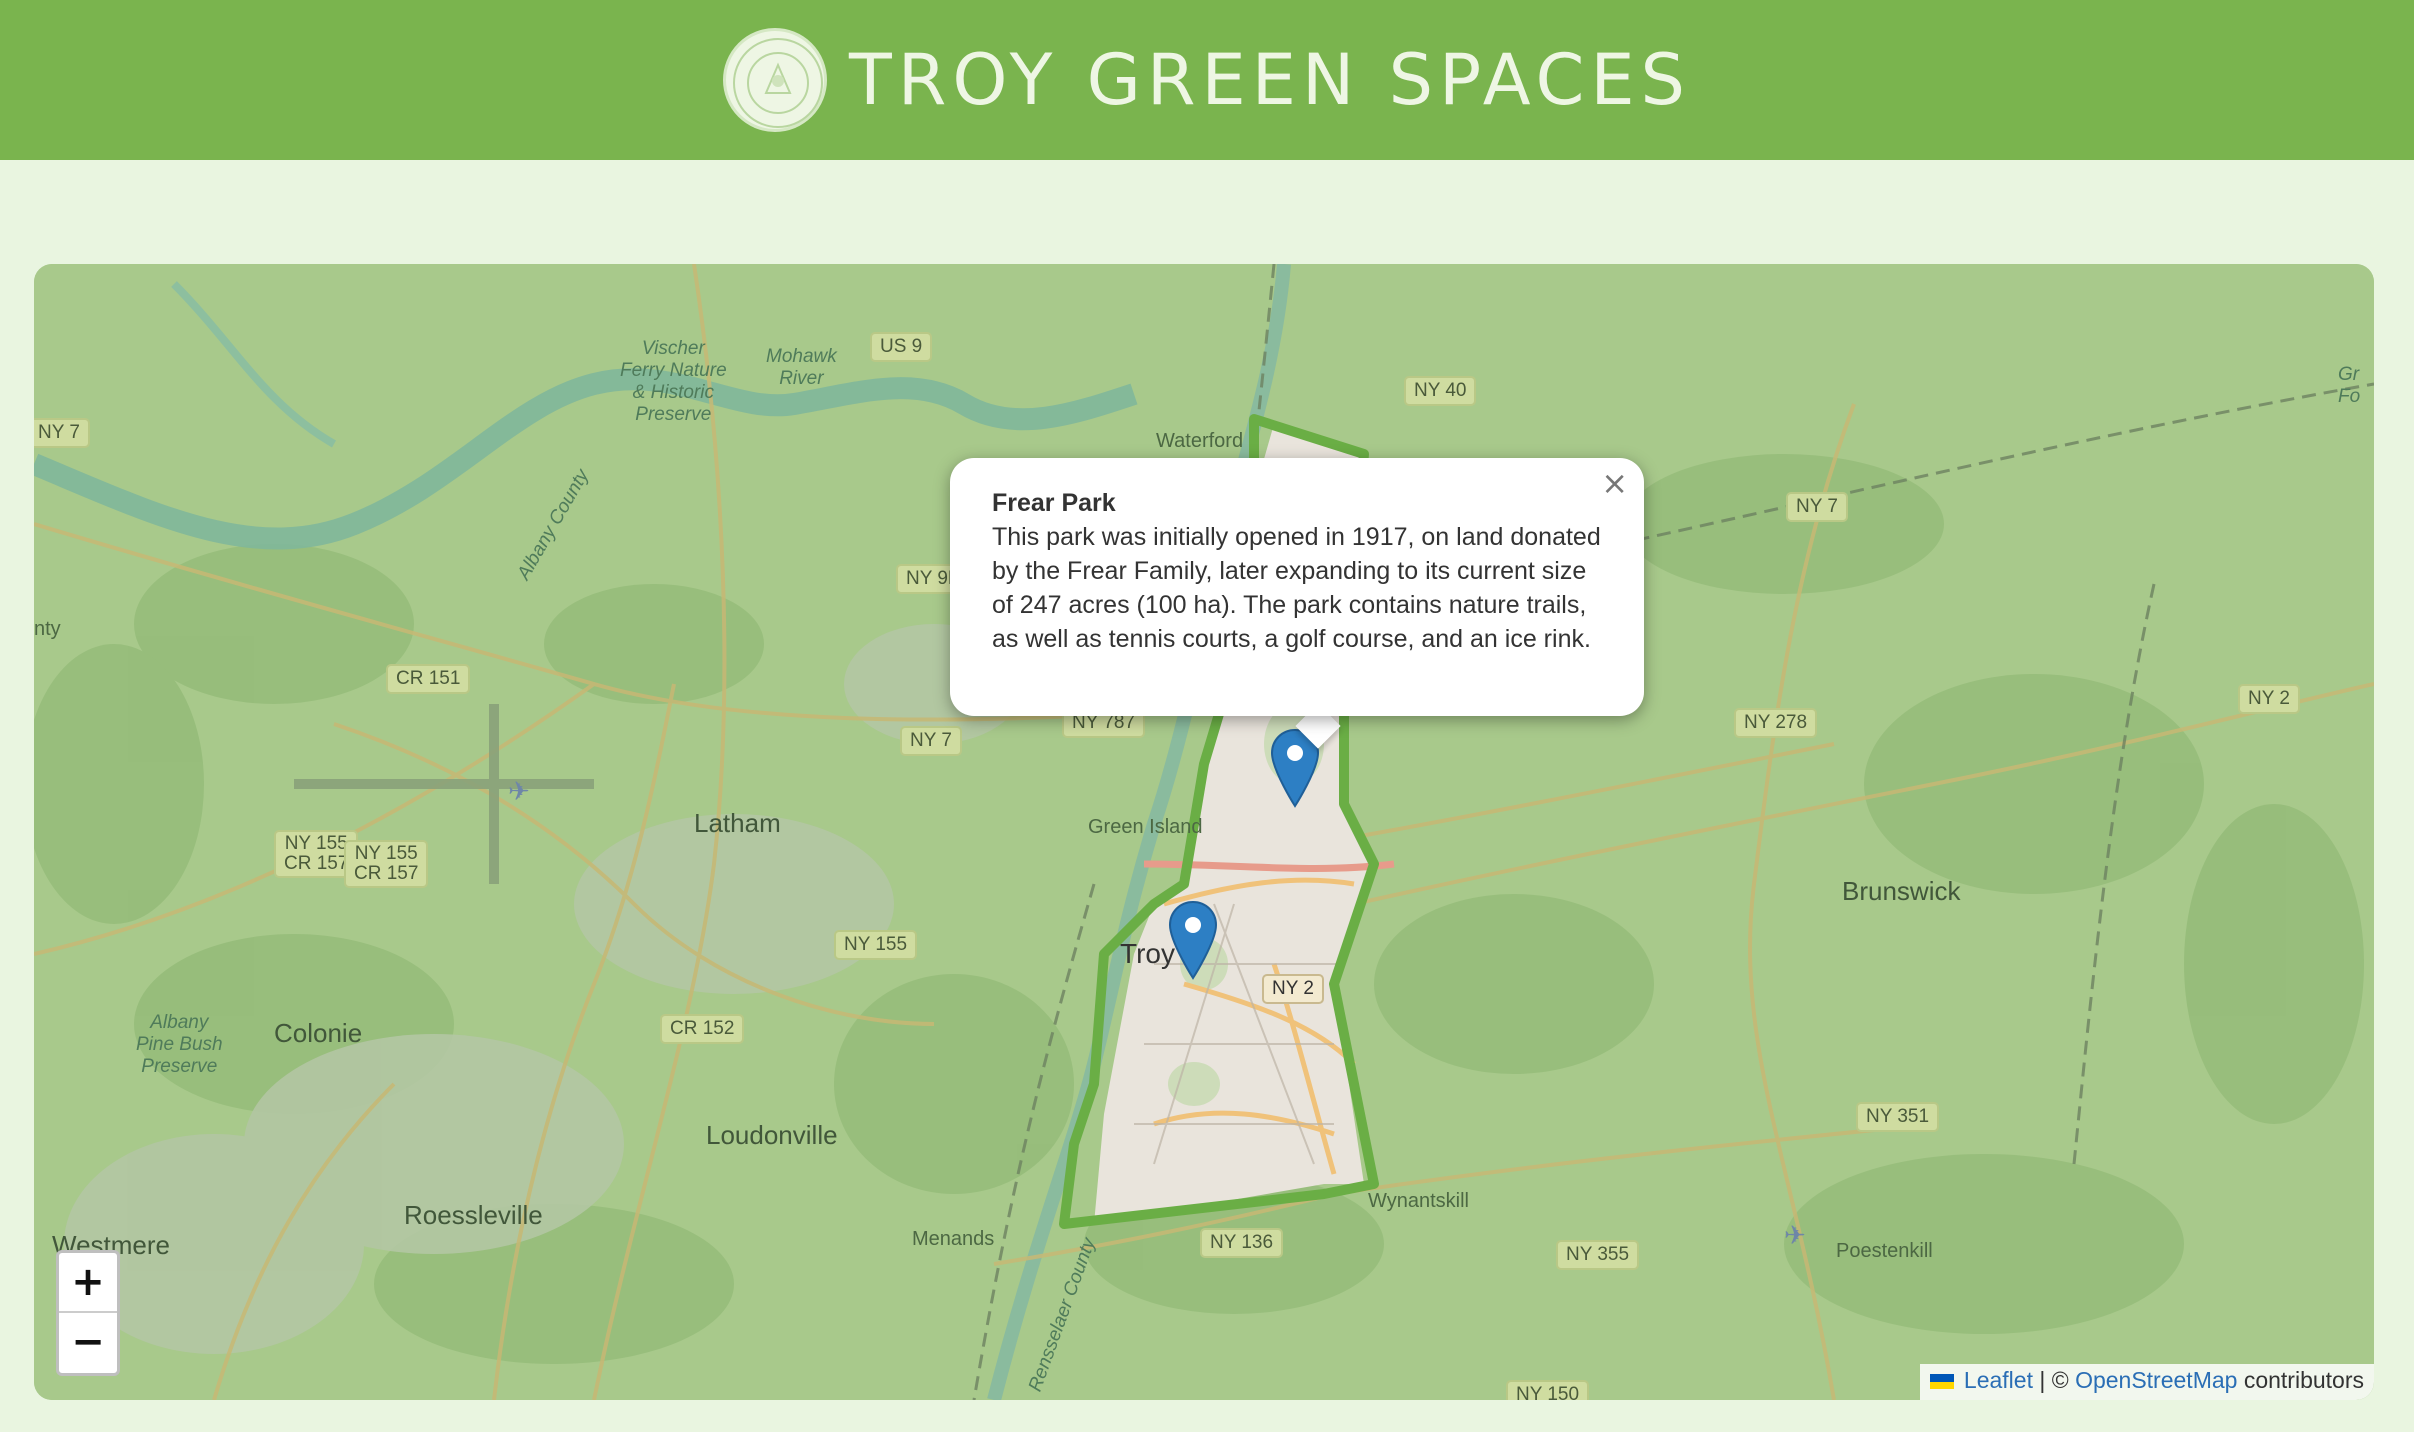 This screenshot has height=1432, width=2414. What do you see at coordinates (1200, 441) in the screenshot?
I see `place-label-waterford: Waterford` at bounding box center [1200, 441].